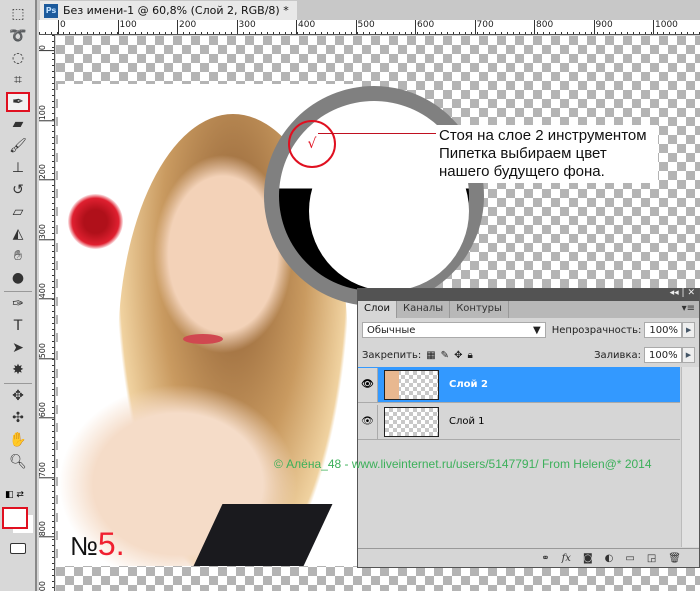  Describe the element at coordinates (18, 168) in the screenshot. I see `stamp-icon: ⊥` at that location.